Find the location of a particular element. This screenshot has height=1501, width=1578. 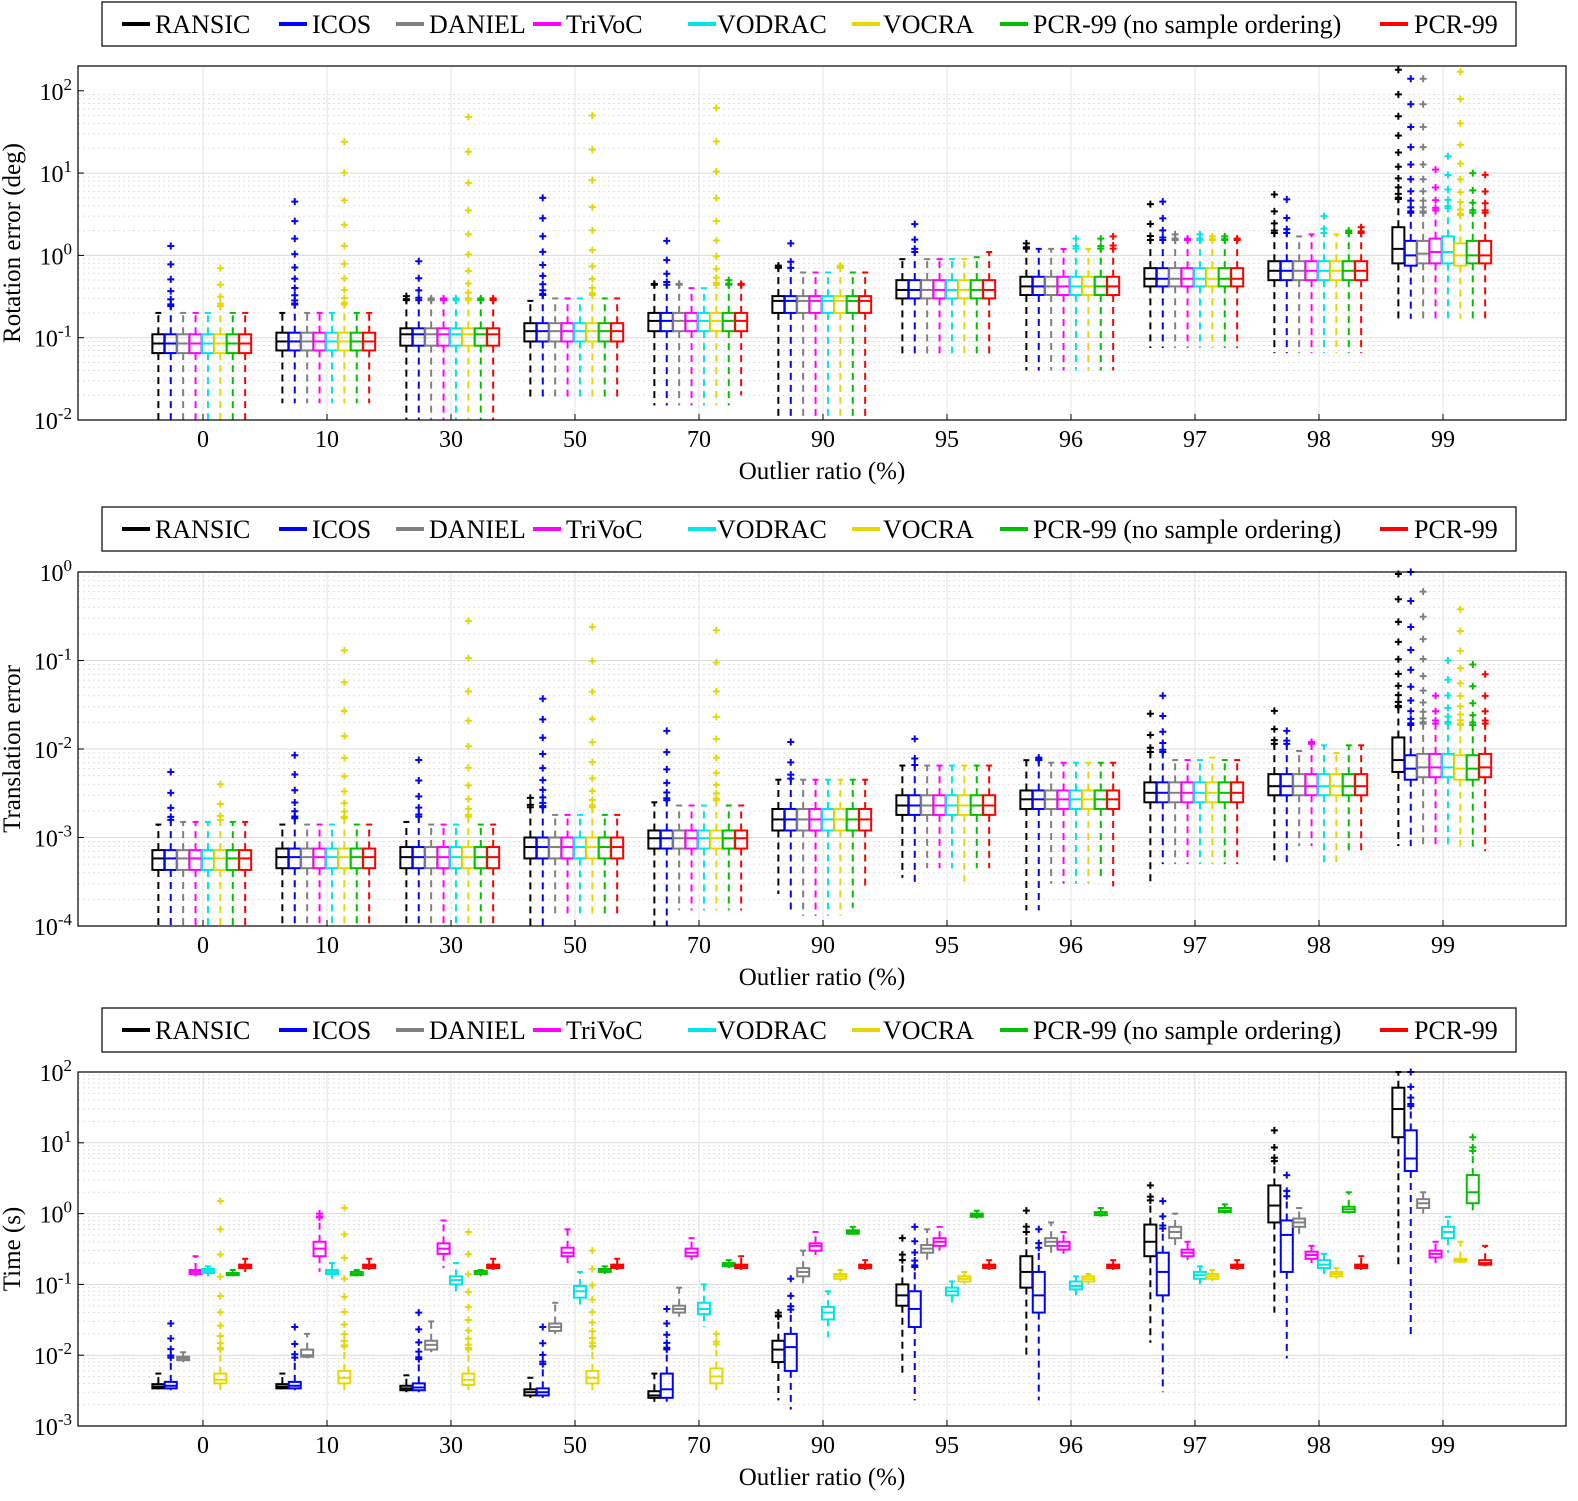

y-ticks: 10-210-1100101102 is located at coordinates (59, 255).